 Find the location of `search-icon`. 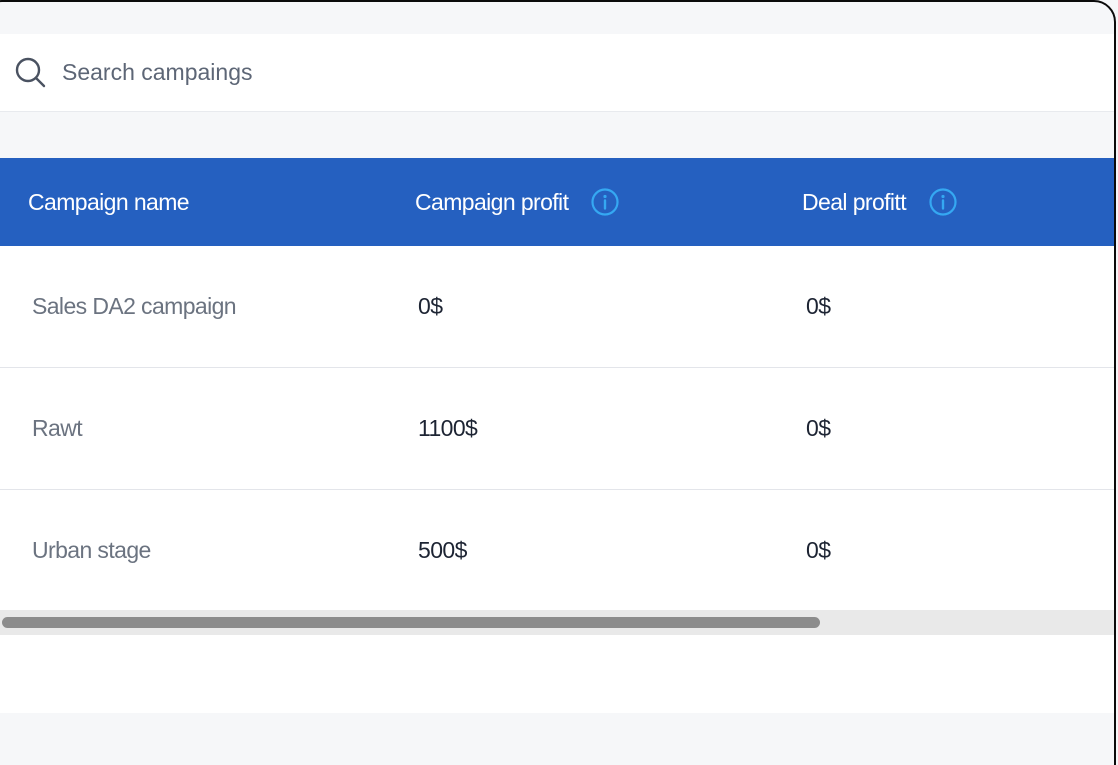

search-icon is located at coordinates (30, 72).